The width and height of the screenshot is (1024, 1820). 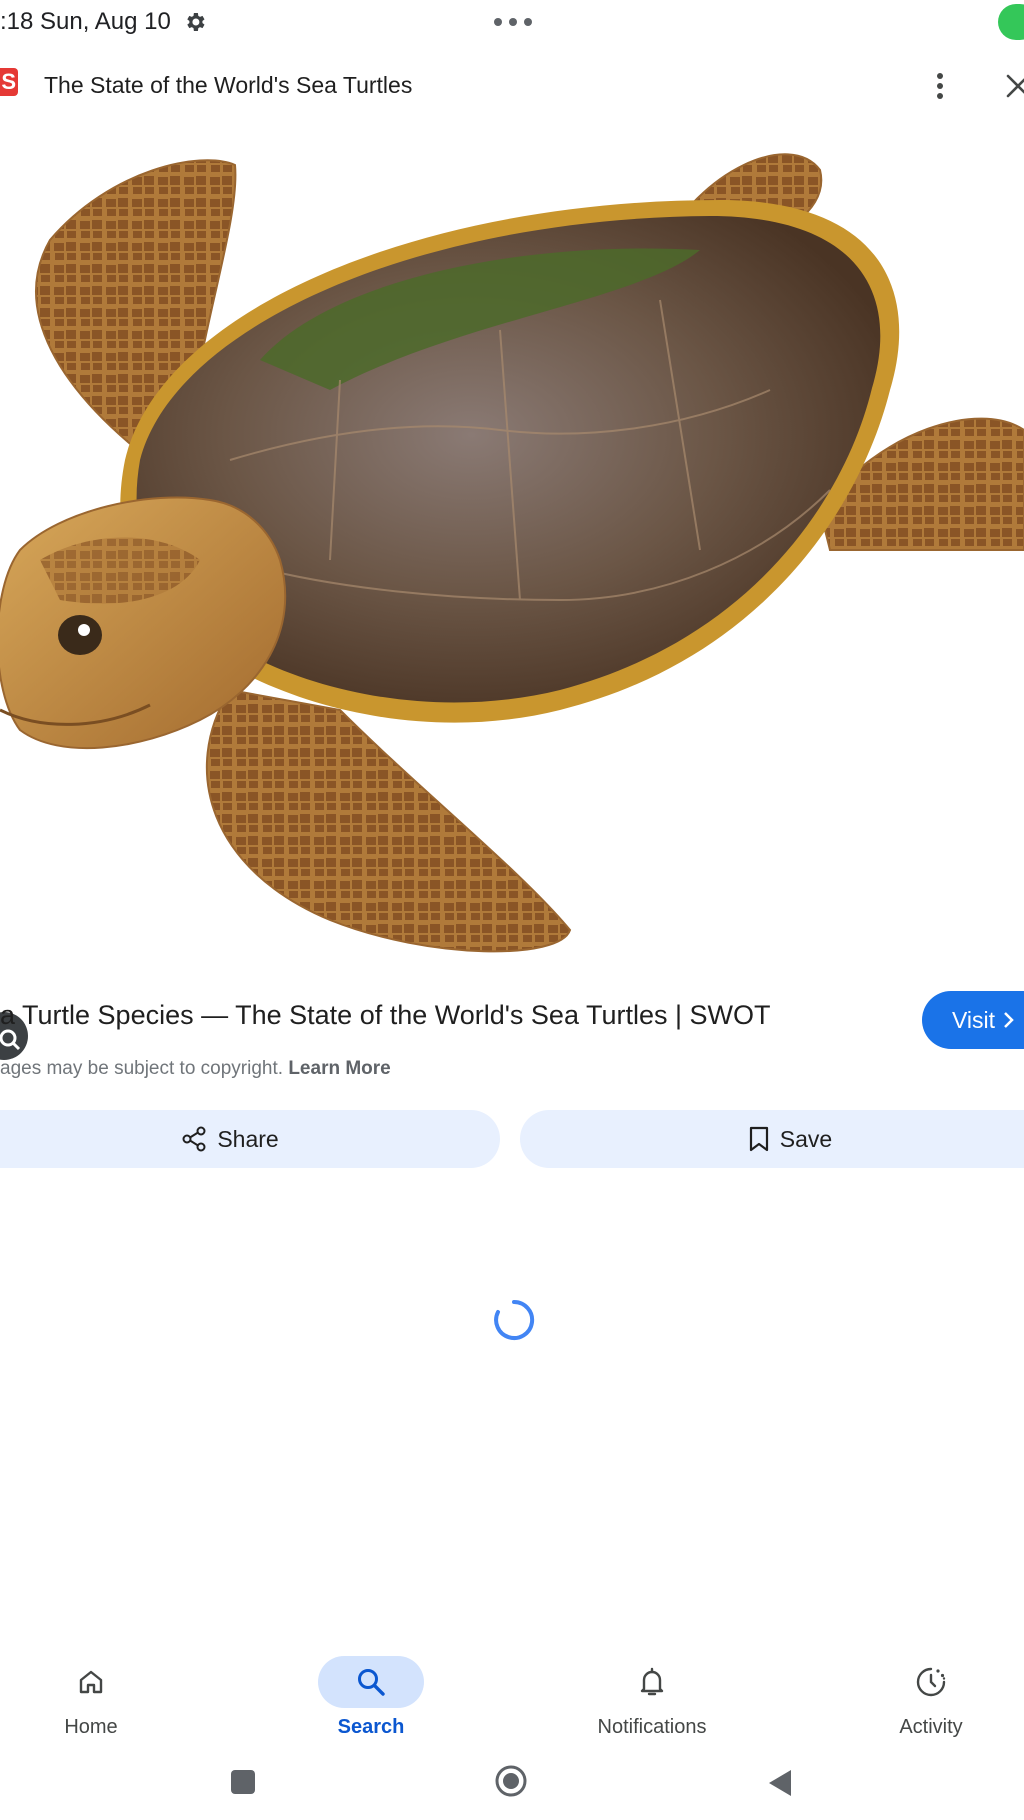 What do you see at coordinates (940, 86) in the screenshot?
I see `more-vertical-icon` at bounding box center [940, 86].